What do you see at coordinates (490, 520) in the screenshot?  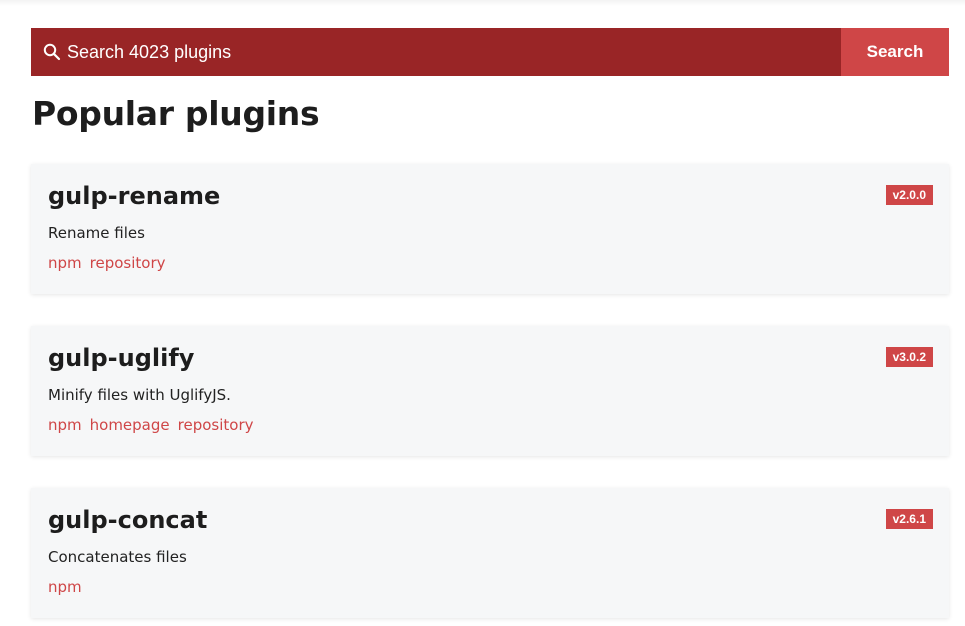 I see `plugin-title: gulp-concat` at bounding box center [490, 520].